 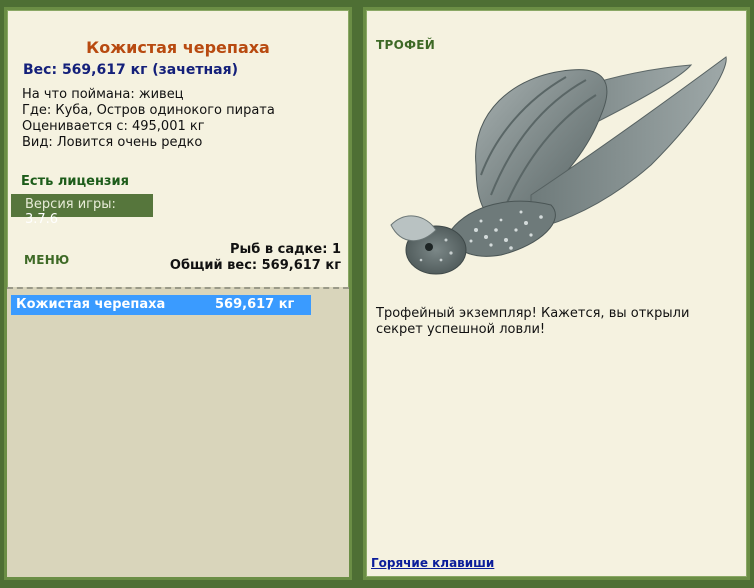 I want to click on version-label: Версия игры:, so click(x=70, y=204).